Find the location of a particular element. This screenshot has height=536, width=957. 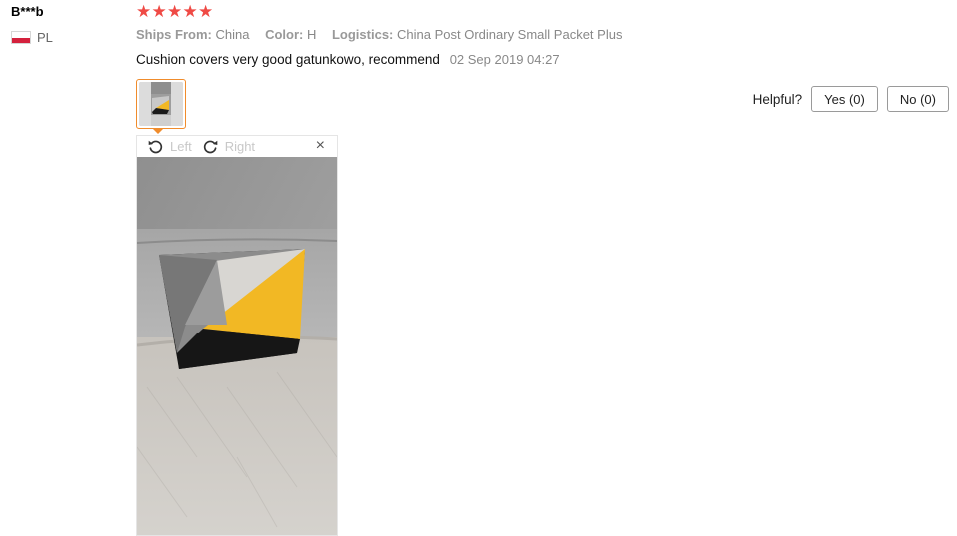

country-code: PL is located at coordinates (45, 37).